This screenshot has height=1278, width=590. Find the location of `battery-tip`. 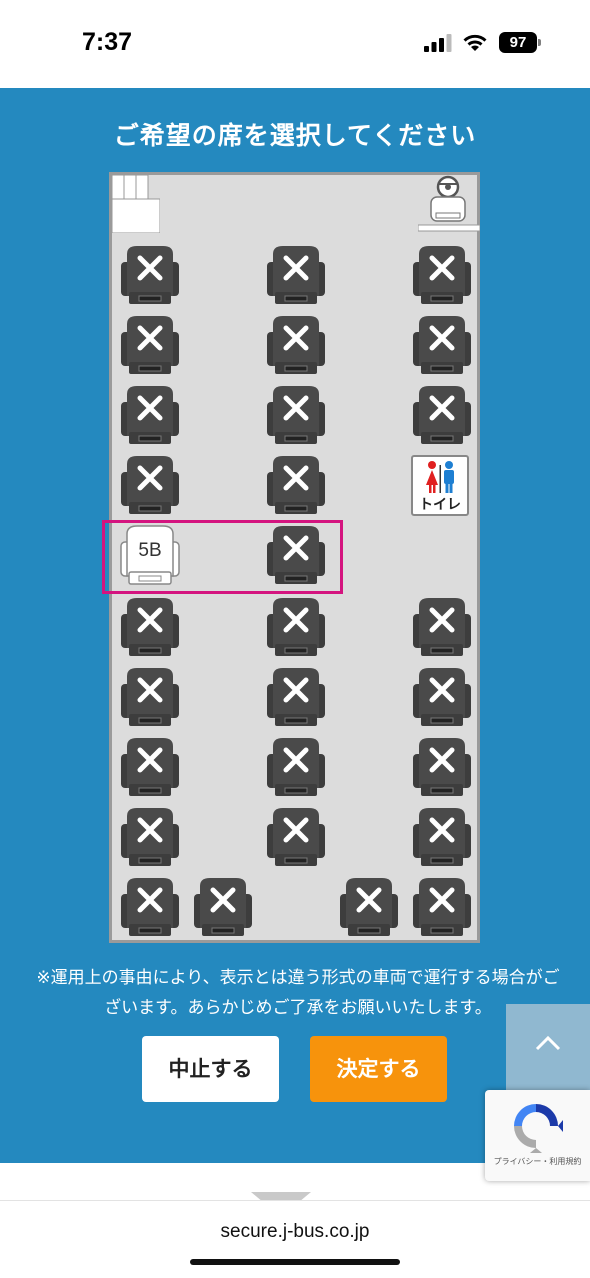

battery-tip is located at coordinates (539, 42).